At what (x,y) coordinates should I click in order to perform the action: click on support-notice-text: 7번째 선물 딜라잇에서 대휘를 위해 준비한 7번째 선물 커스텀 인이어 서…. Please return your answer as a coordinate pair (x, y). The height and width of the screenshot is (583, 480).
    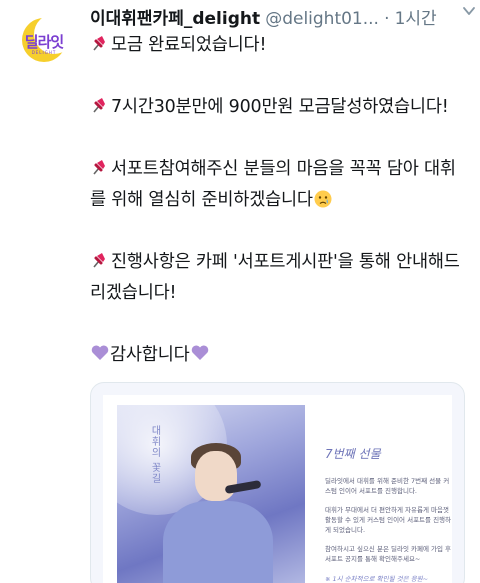
    Looking at the image, I should click on (390, 514).